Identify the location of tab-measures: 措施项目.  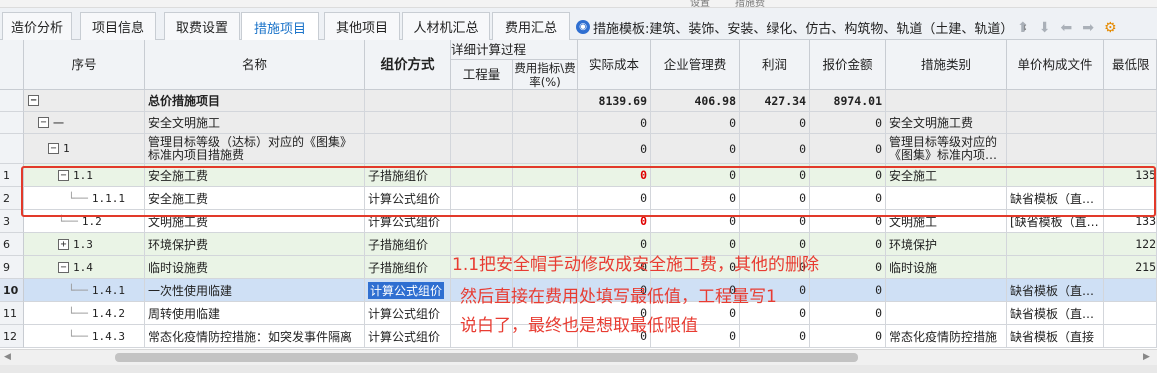
(280, 26).